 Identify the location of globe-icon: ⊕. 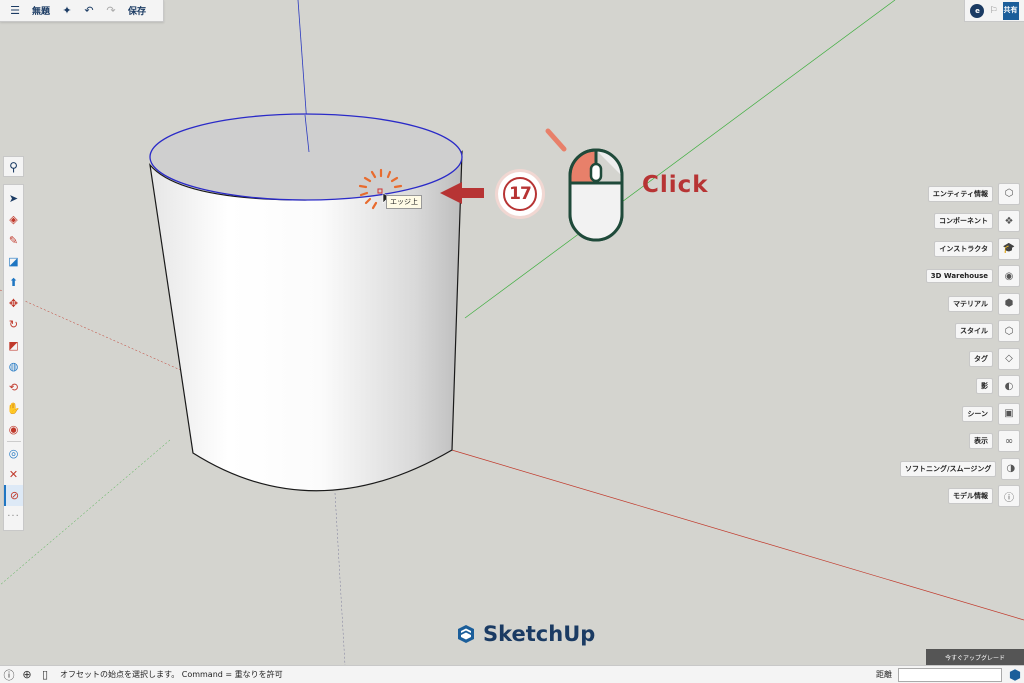
(27, 674).